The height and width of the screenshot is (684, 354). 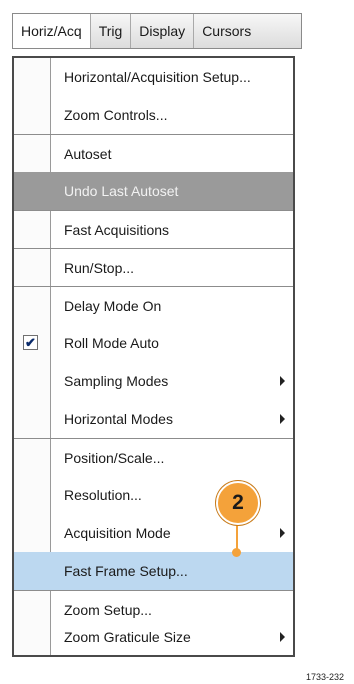 What do you see at coordinates (52, 31) in the screenshot?
I see `menu-horiz-acq: Horiz/Acq` at bounding box center [52, 31].